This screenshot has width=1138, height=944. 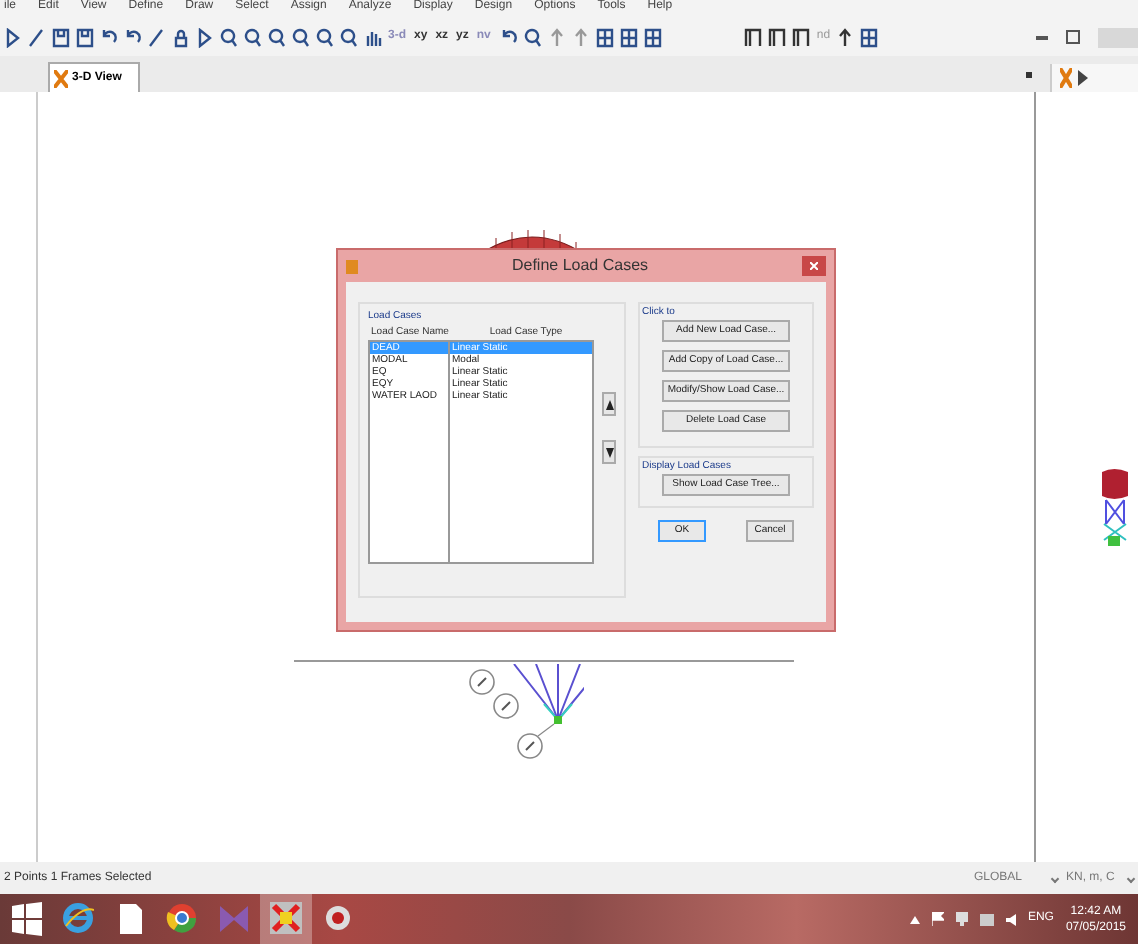 I want to click on close-button, so click(x=814, y=266).